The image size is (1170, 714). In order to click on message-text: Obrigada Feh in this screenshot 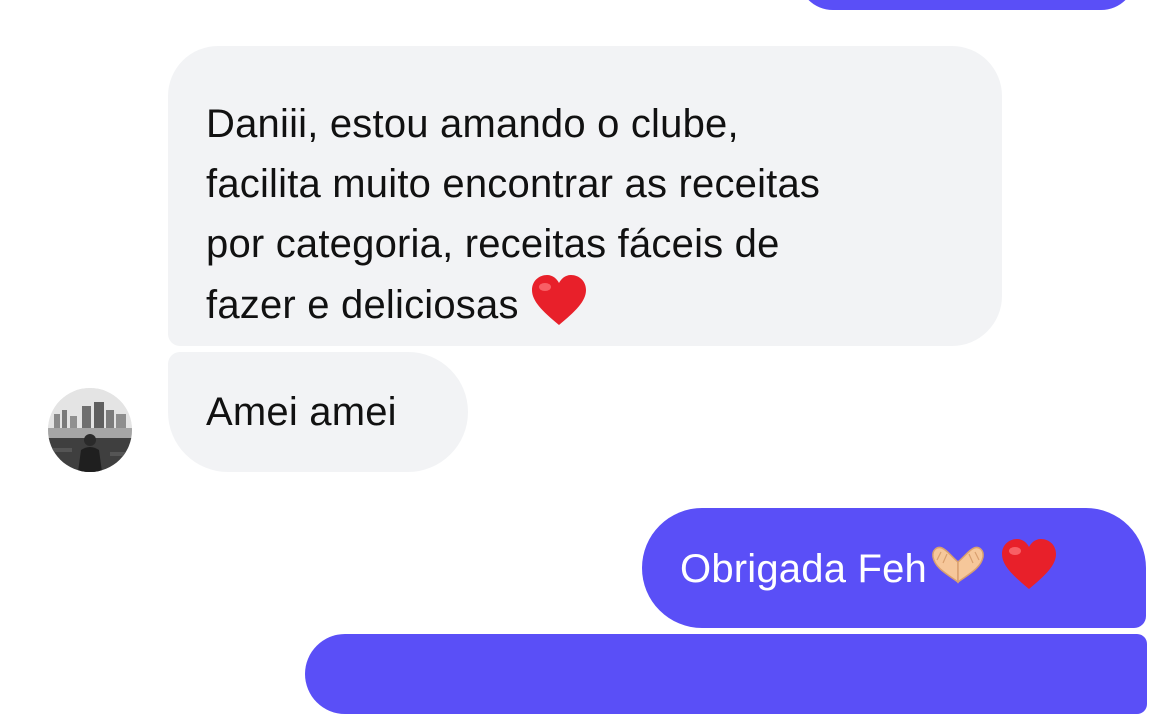, I will do `click(803, 569)`.